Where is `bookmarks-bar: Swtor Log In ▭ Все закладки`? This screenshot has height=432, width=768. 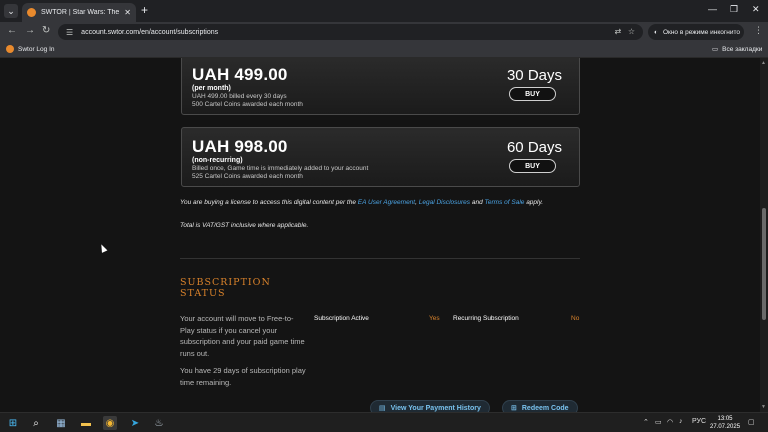 bookmarks-bar: Swtor Log In ▭ Все закладки is located at coordinates (384, 50).